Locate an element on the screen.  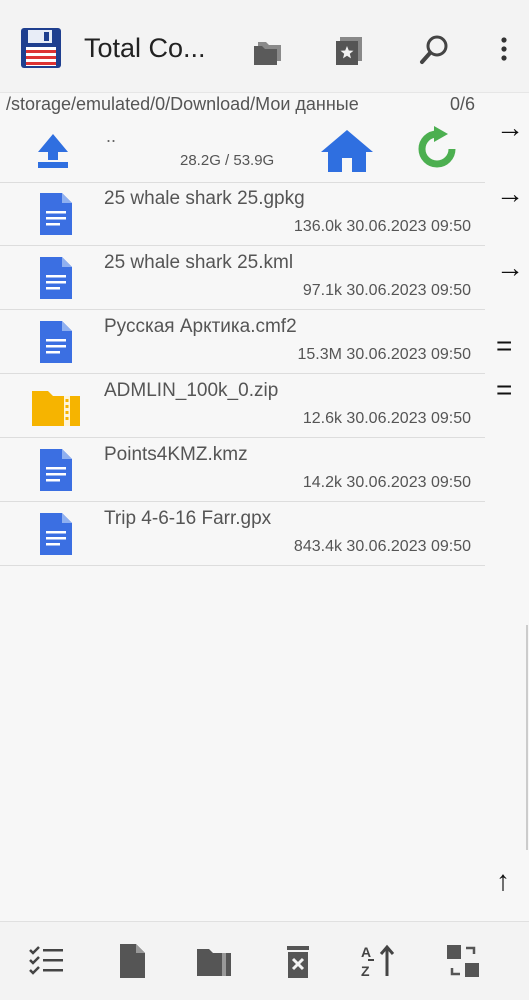
parent-directory-row: .. 28.2G / 53.9G is located at coordinates (242, 151).